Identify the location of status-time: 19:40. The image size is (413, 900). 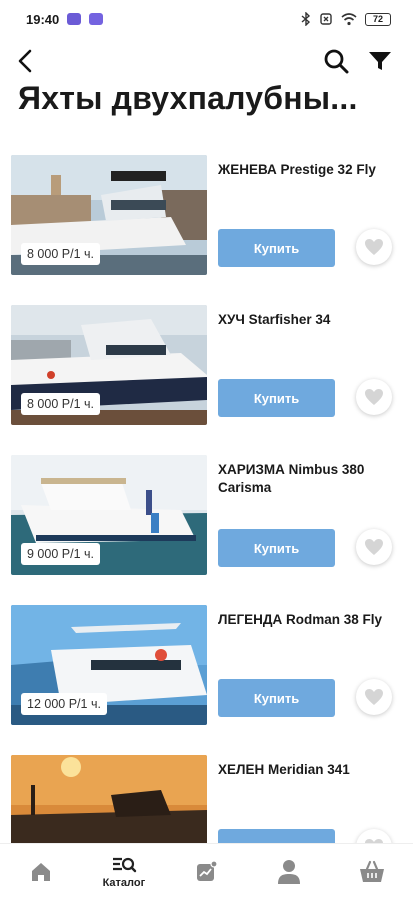
(43, 19).